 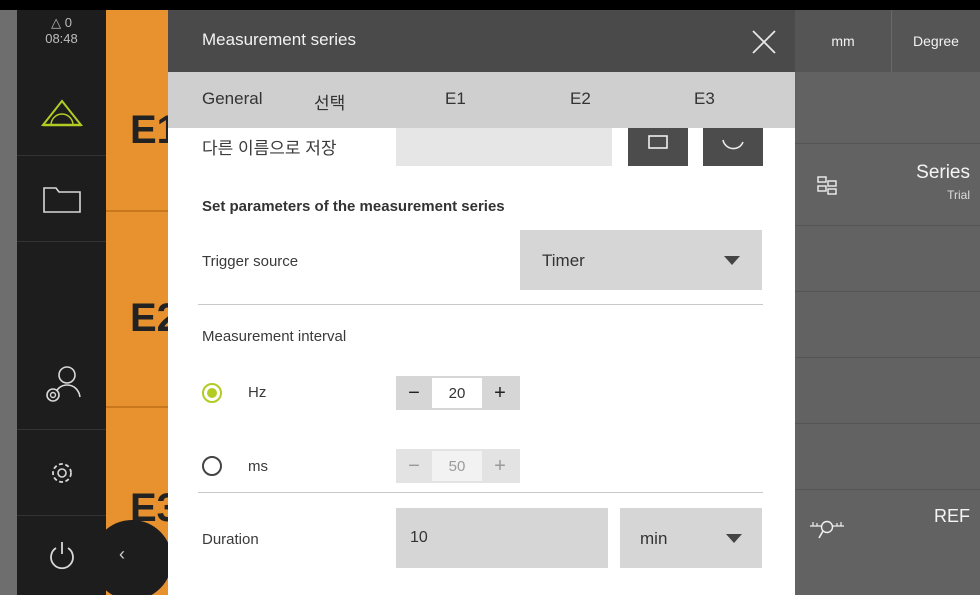 I want to click on status-area: △ 0 08:48, so click(x=61, y=40).